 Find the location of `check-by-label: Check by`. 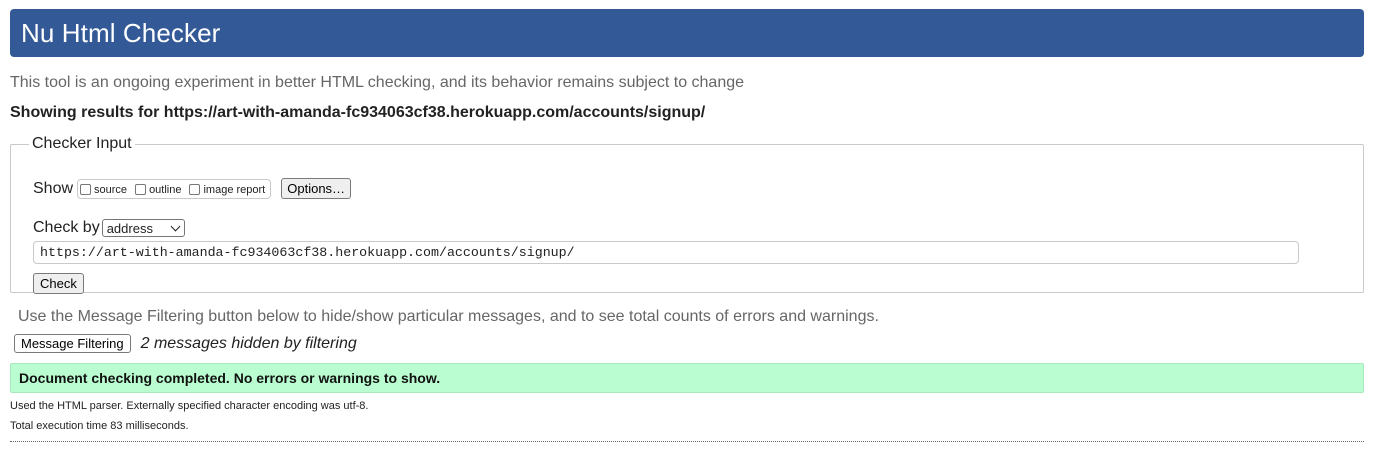

check-by-label: Check by is located at coordinates (66, 227).